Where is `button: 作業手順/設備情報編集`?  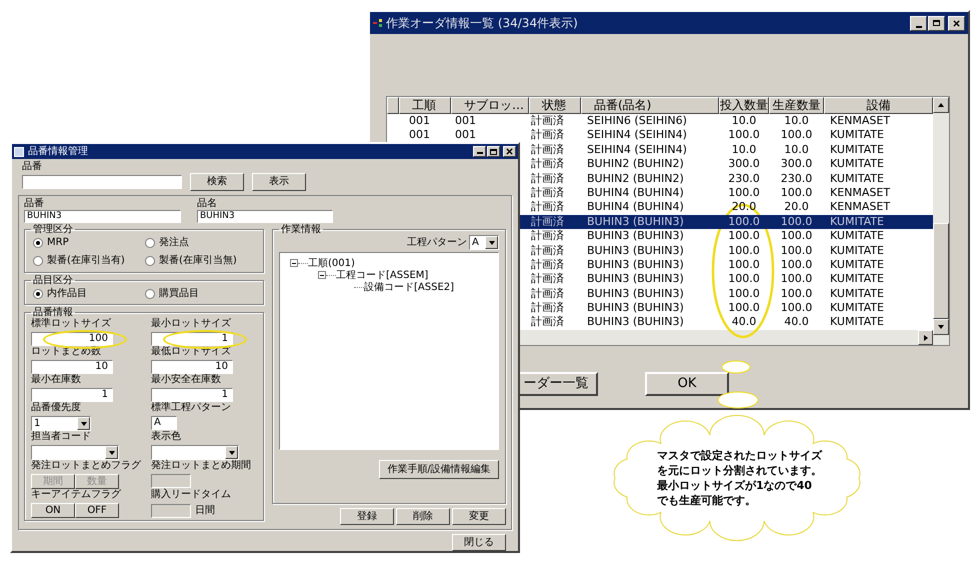
button: 作業手順/設備情報編集 is located at coordinates (439, 469).